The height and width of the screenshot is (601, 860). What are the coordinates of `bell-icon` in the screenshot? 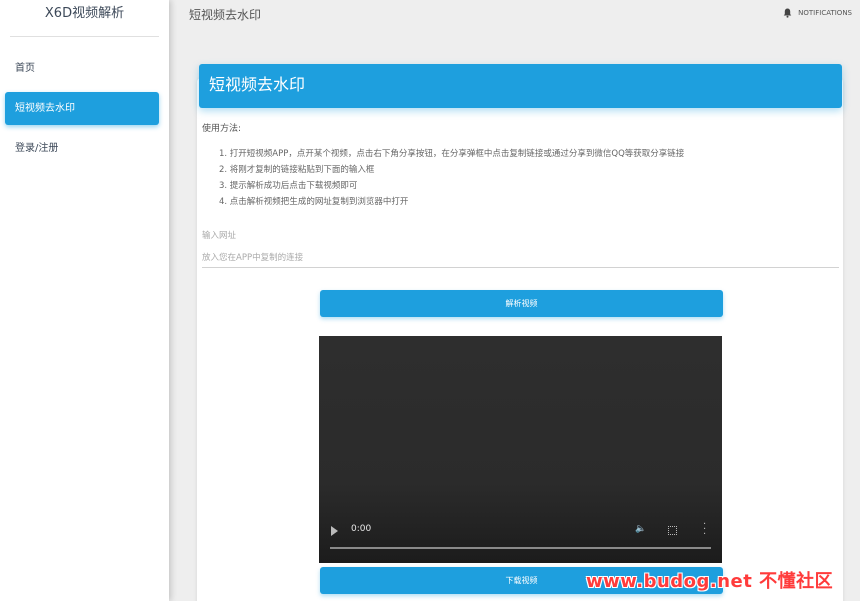 It's located at (787, 13).